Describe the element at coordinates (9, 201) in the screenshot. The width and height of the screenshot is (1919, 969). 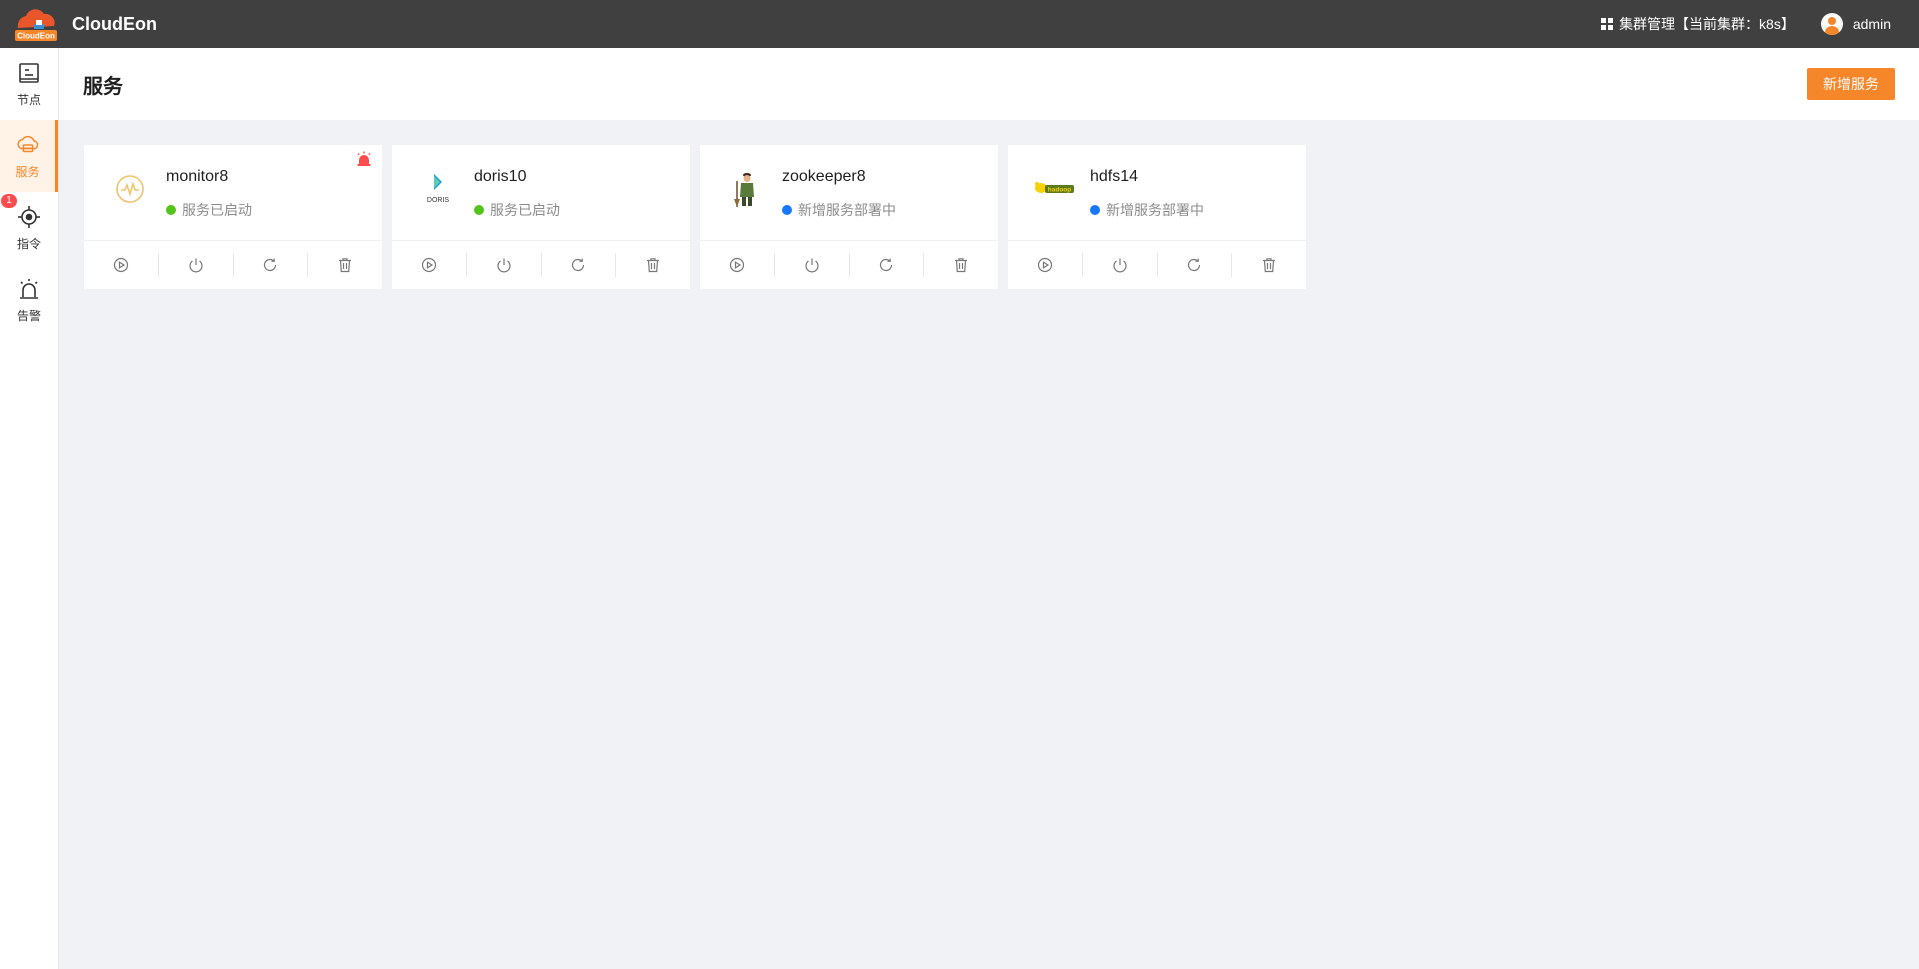
I see `command-count-badge: 1` at that location.